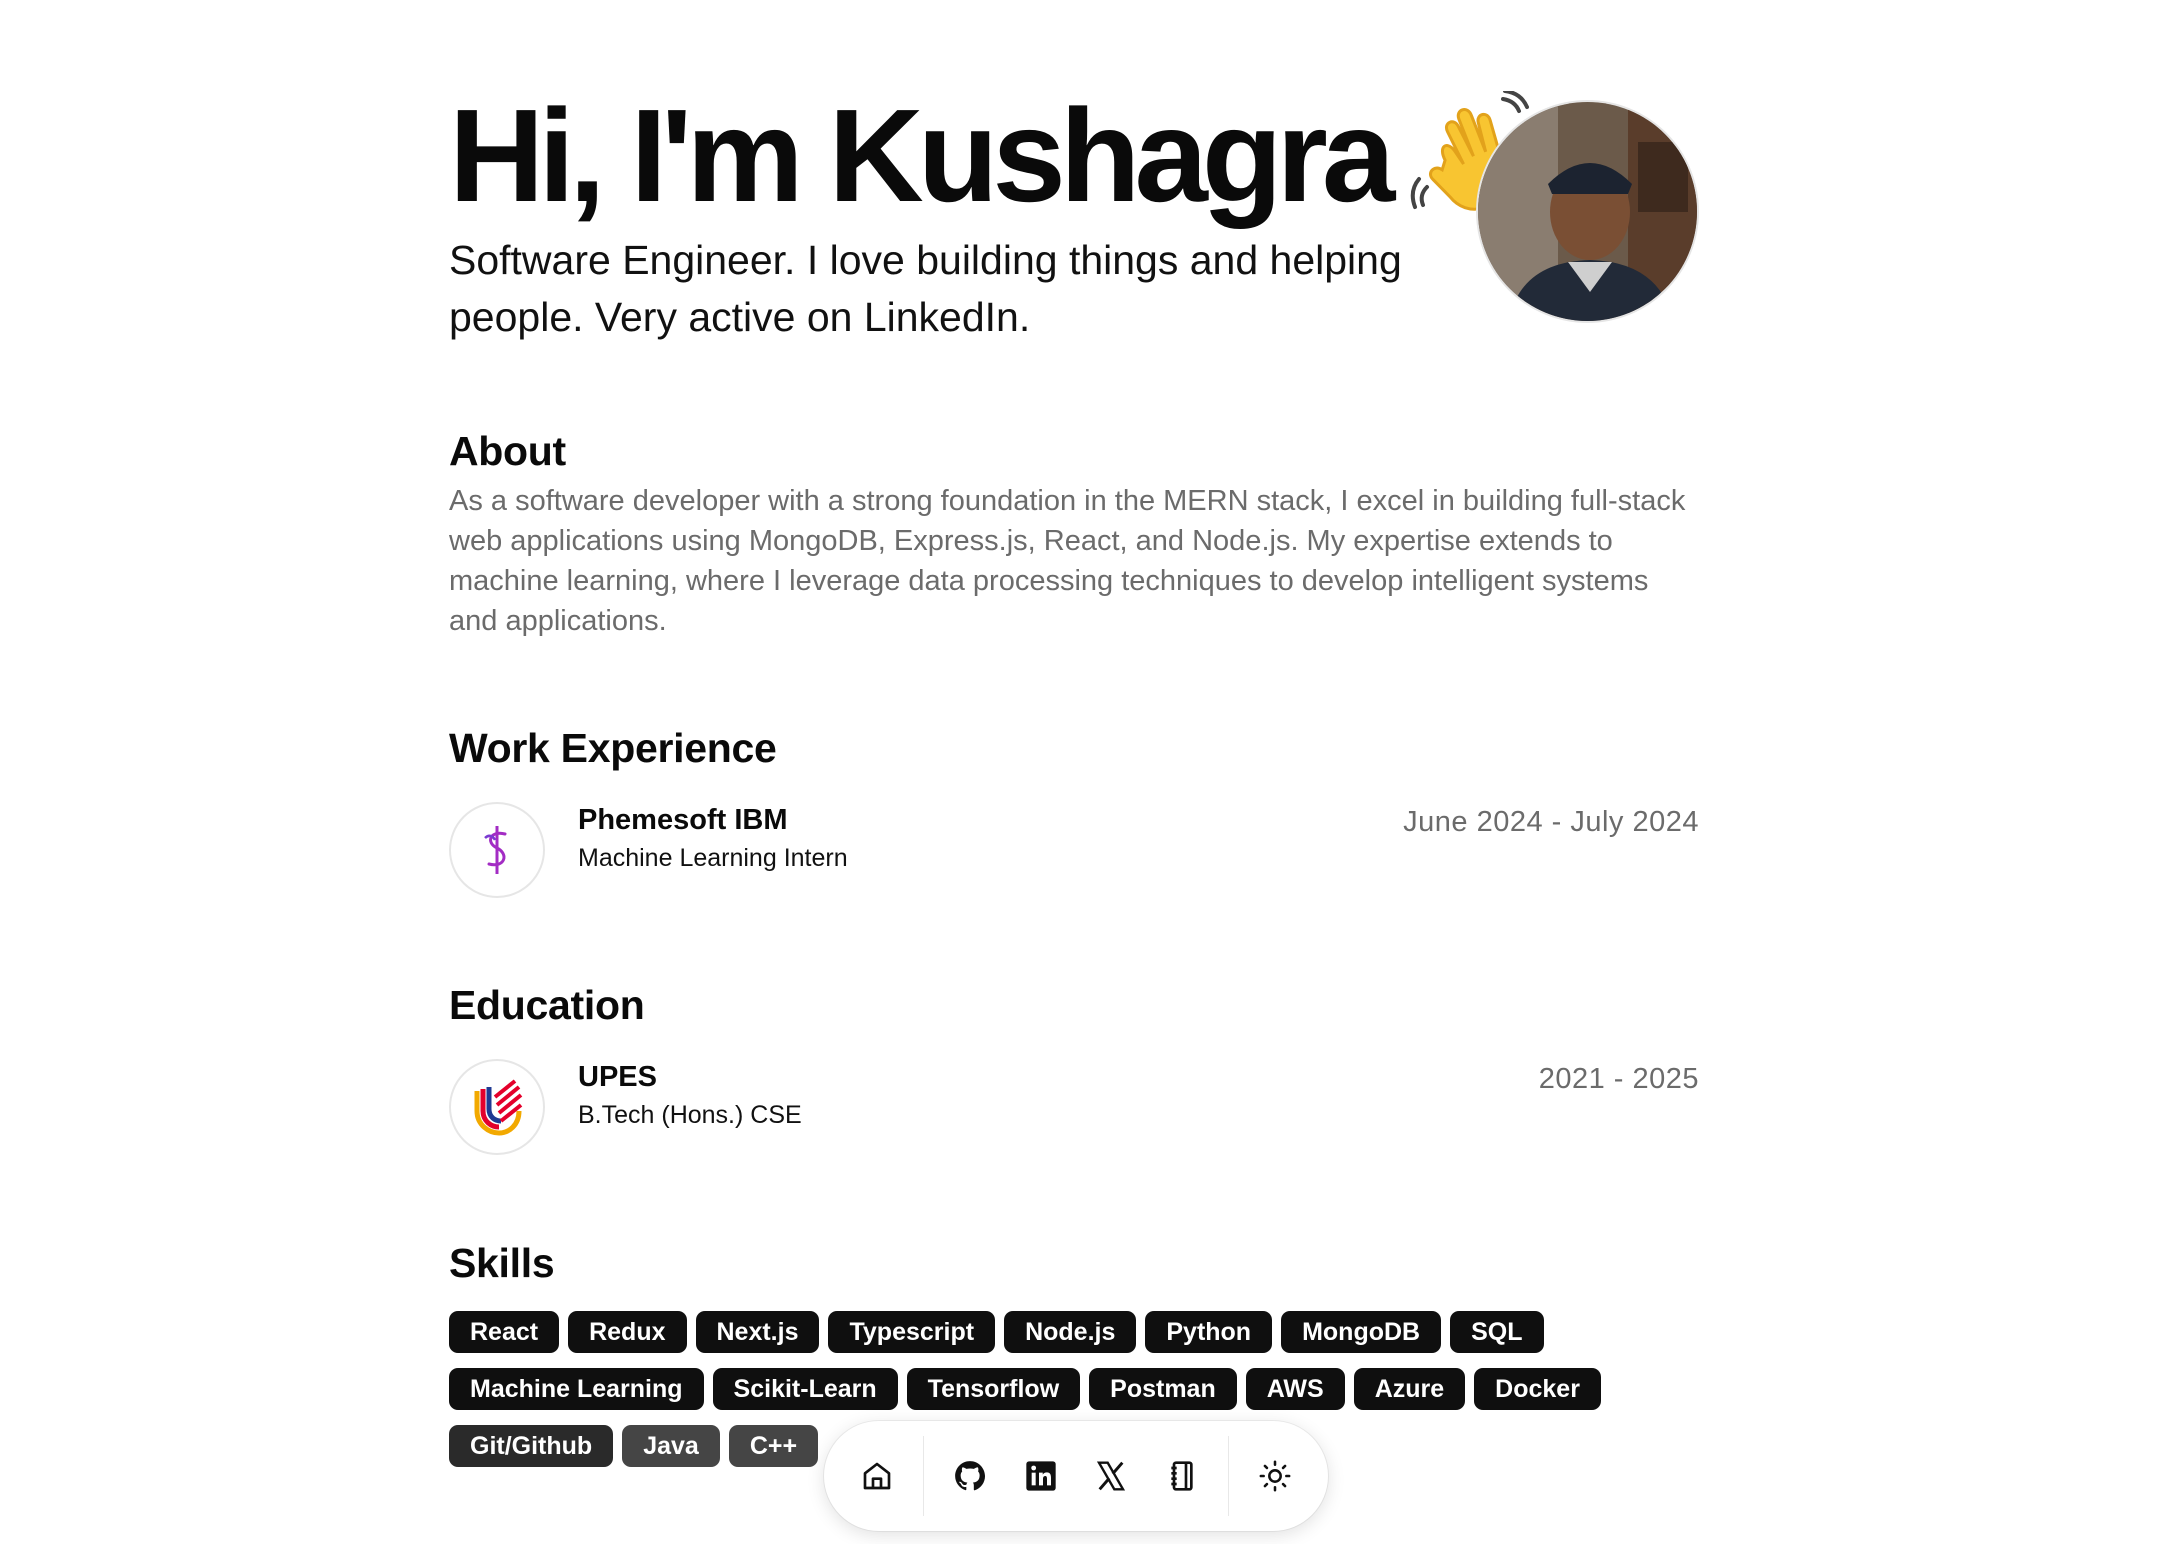 The height and width of the screenshot is (1544, 2160). I want to click on work-company: Phemesoft IBM, so click(683, 820).